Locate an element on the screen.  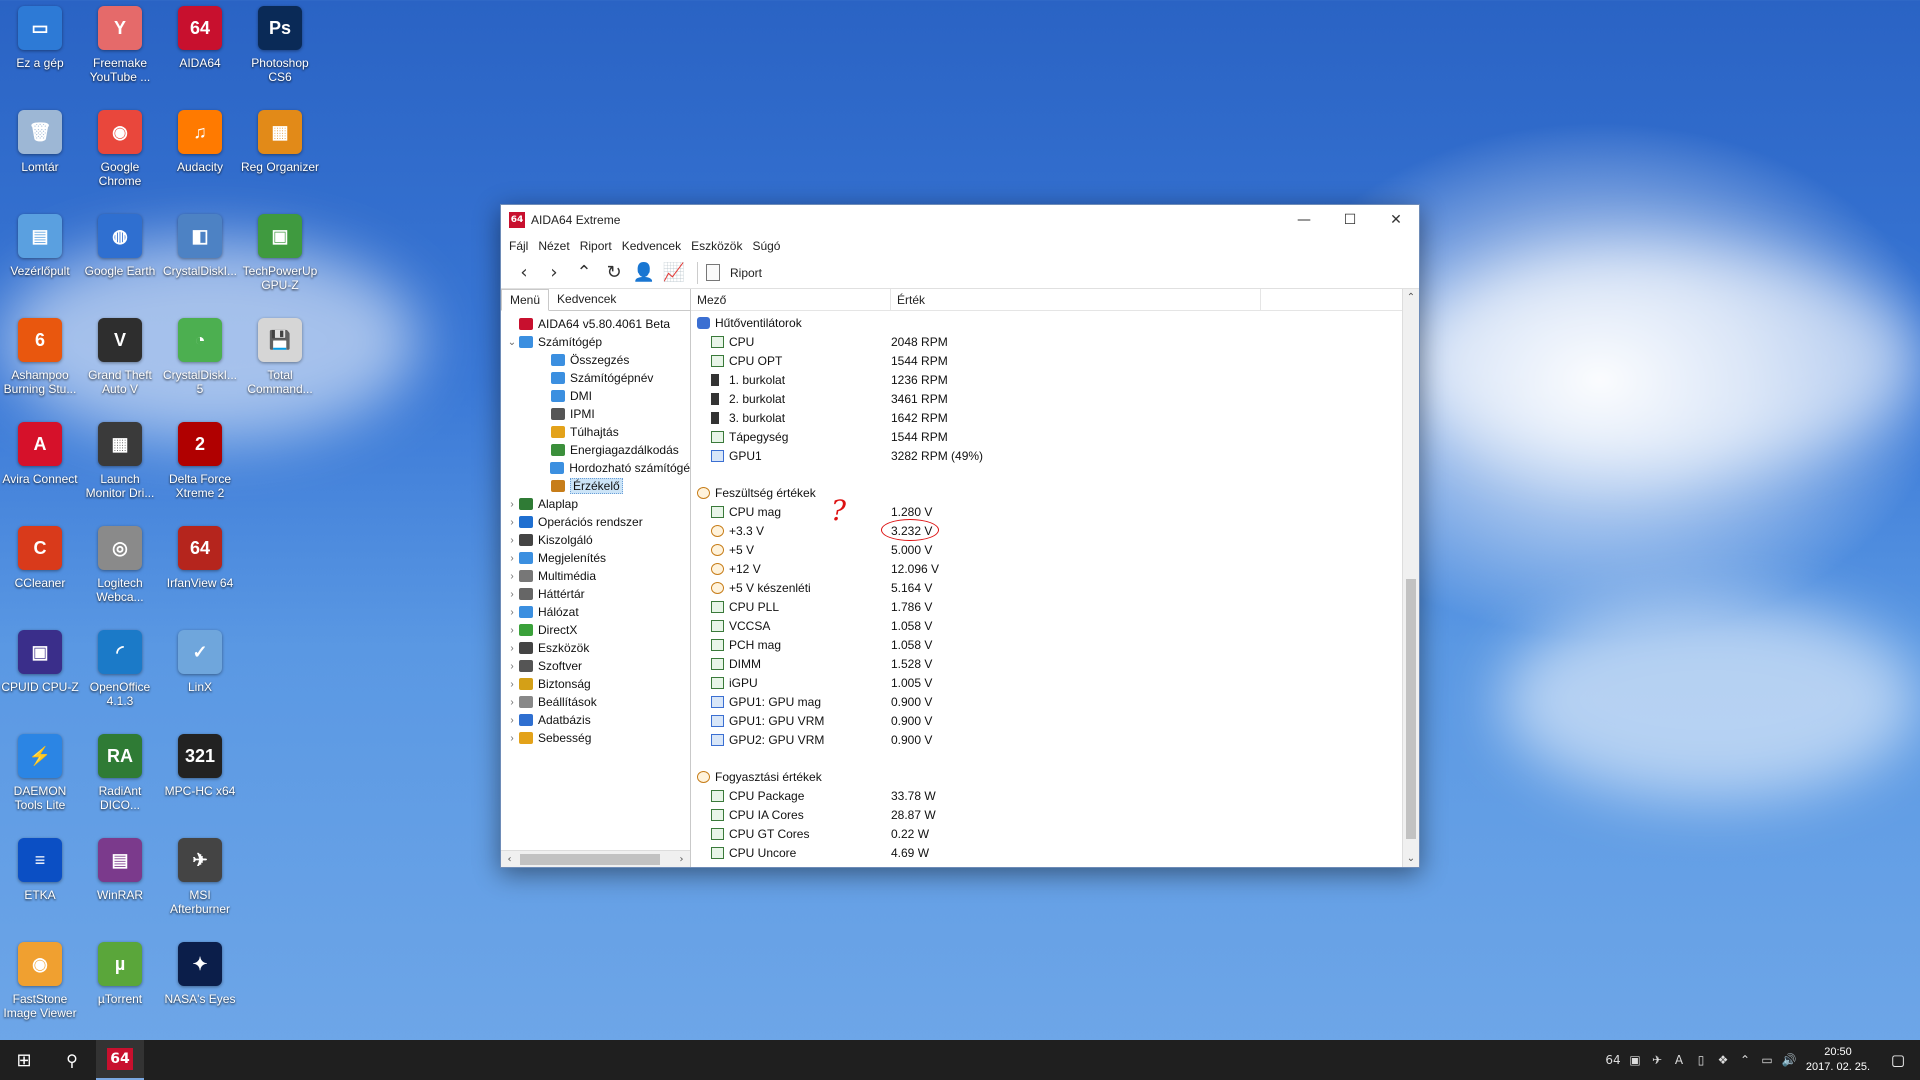
sensor-row: CPU PLL 1.786 V is located at coordinates (1055, 606).